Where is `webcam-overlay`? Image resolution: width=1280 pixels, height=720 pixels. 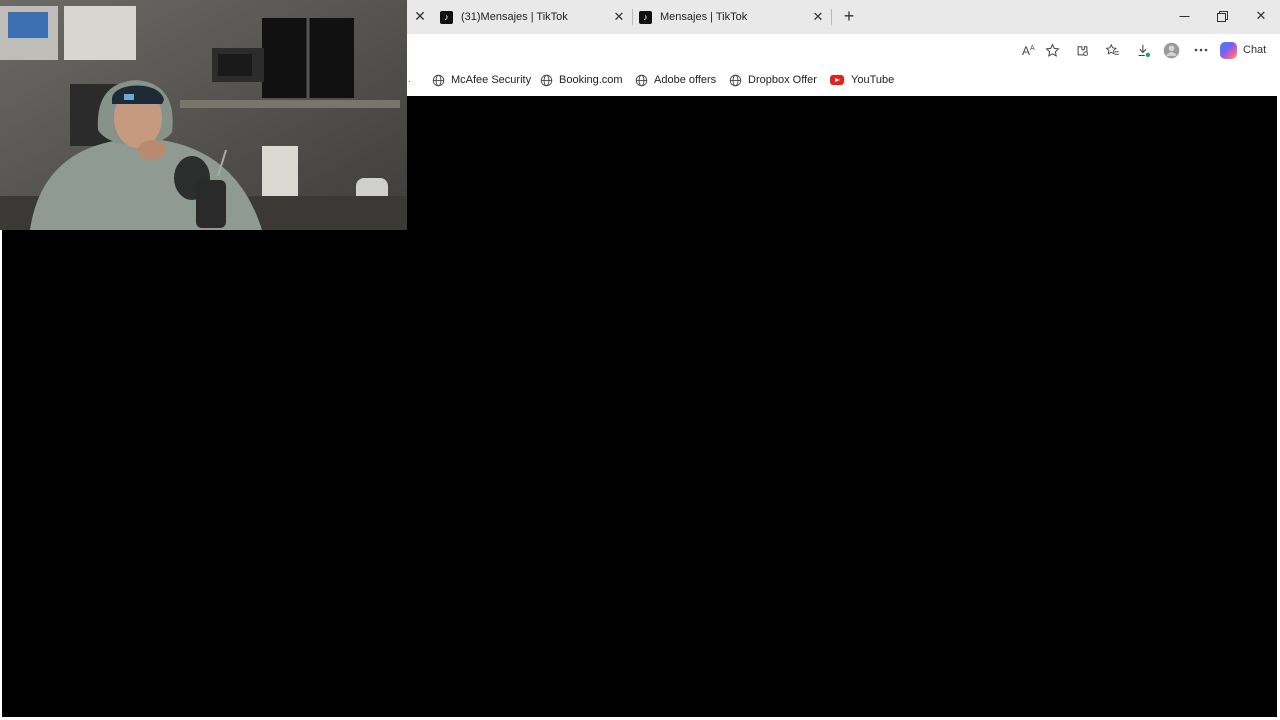
webcam-overlay is located at coordinates (203, 115).